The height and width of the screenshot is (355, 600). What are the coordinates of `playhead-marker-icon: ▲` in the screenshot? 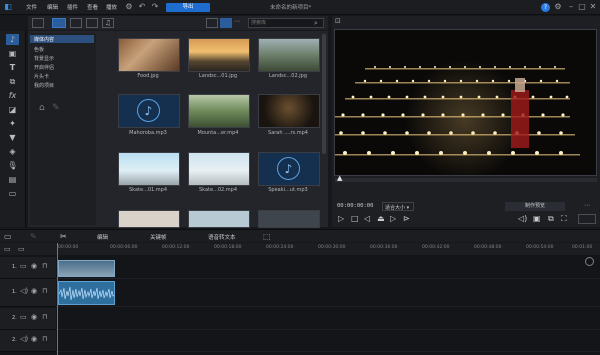 It's located at (341, 178).